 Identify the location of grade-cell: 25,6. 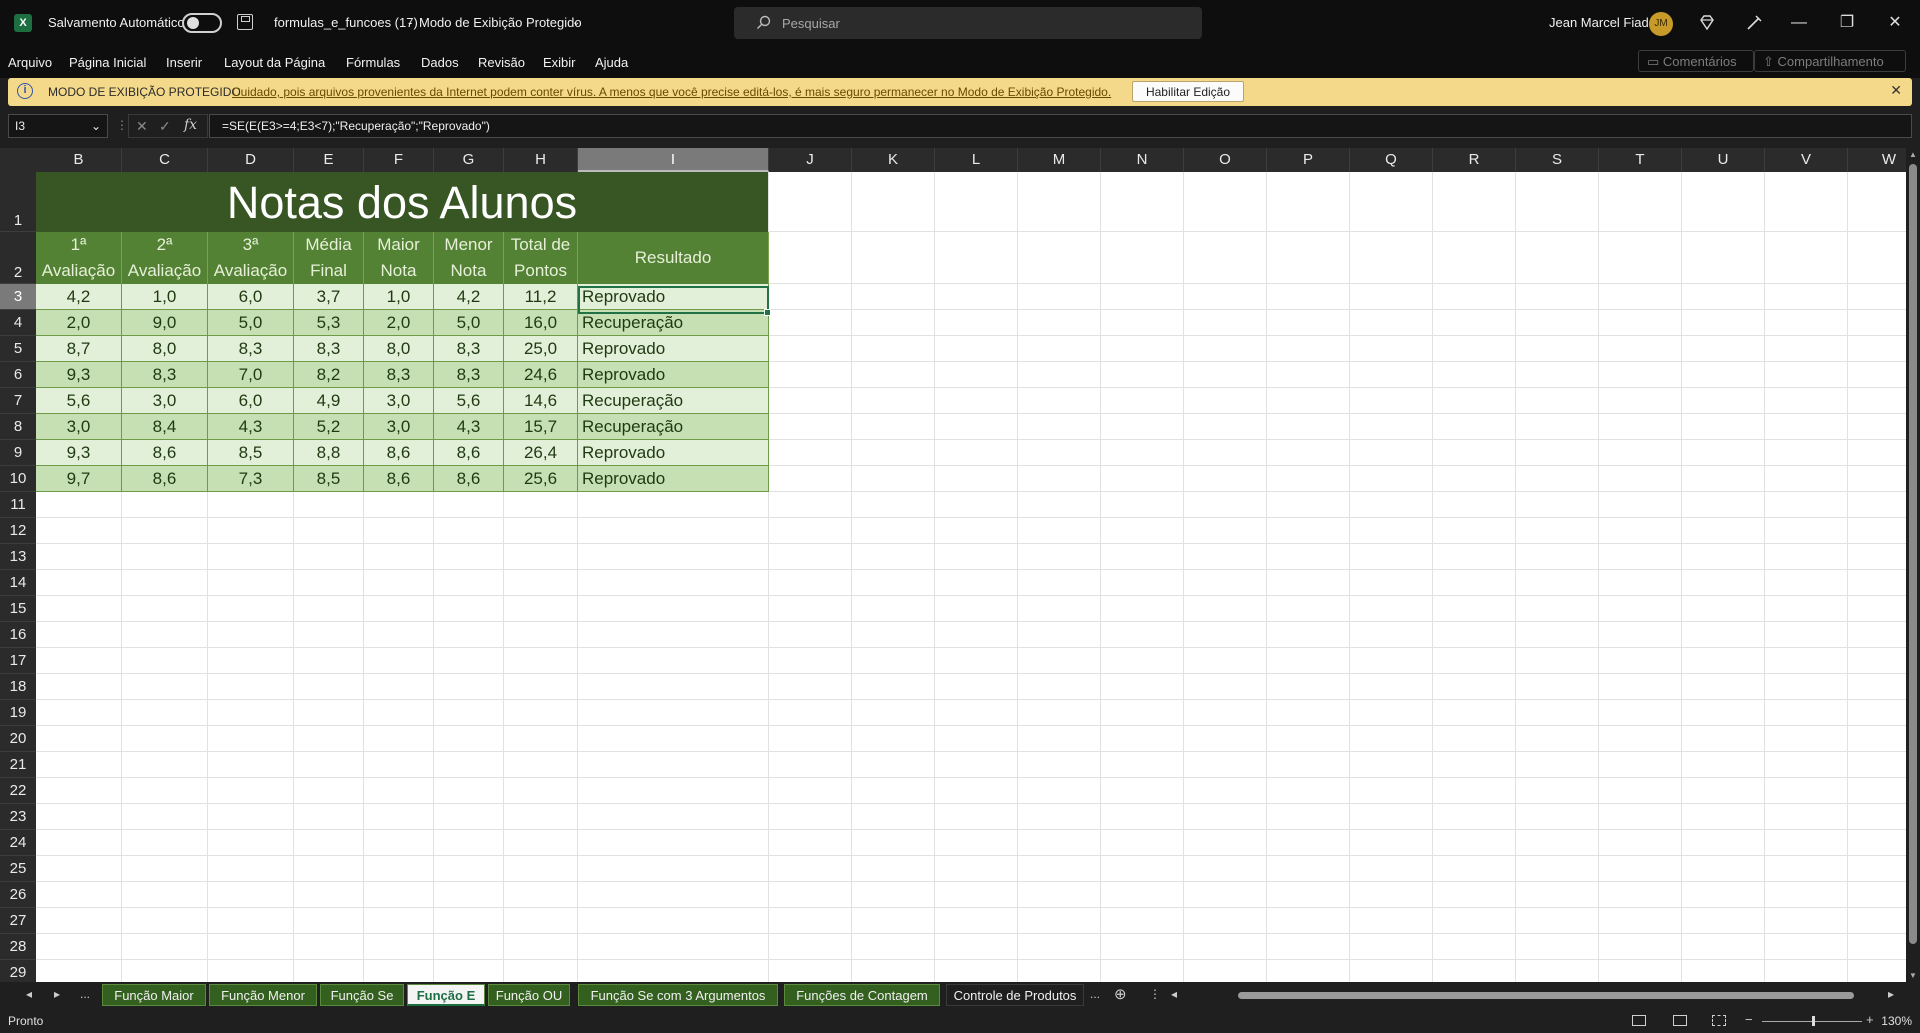
(541, 479).